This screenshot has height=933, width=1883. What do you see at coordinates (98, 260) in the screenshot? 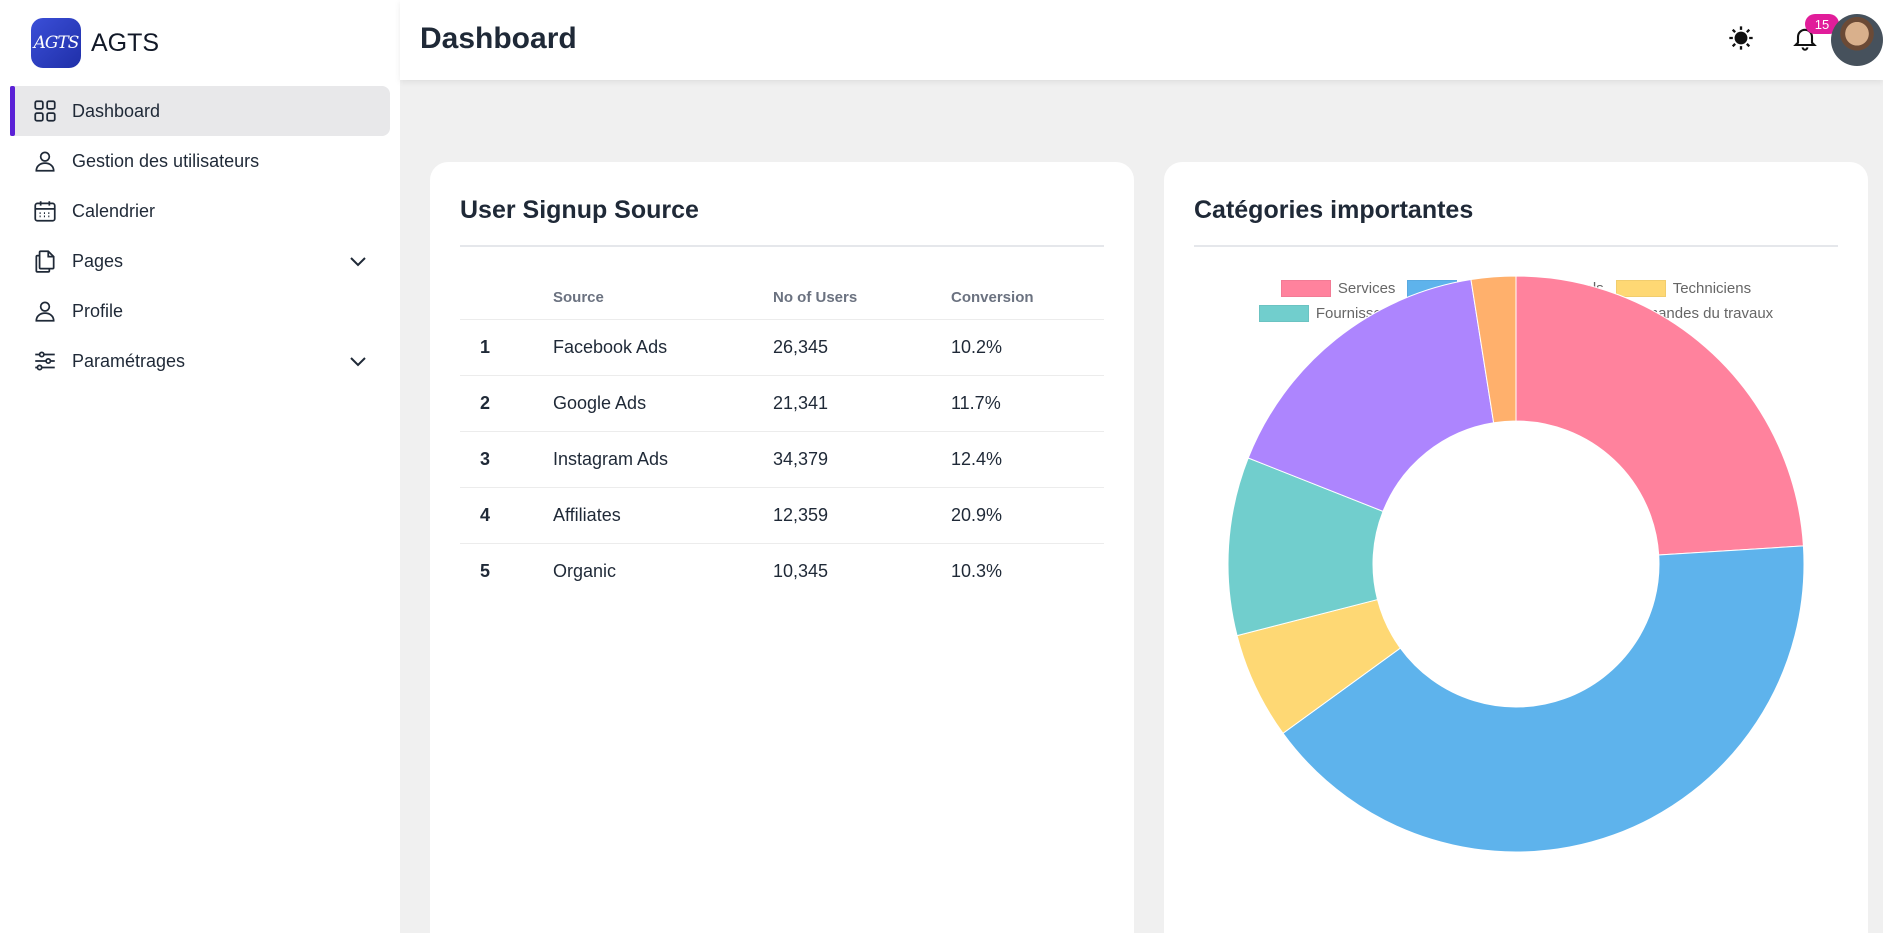
I see `sidebar-item-label: Pages` at bounding box center [98, 260].